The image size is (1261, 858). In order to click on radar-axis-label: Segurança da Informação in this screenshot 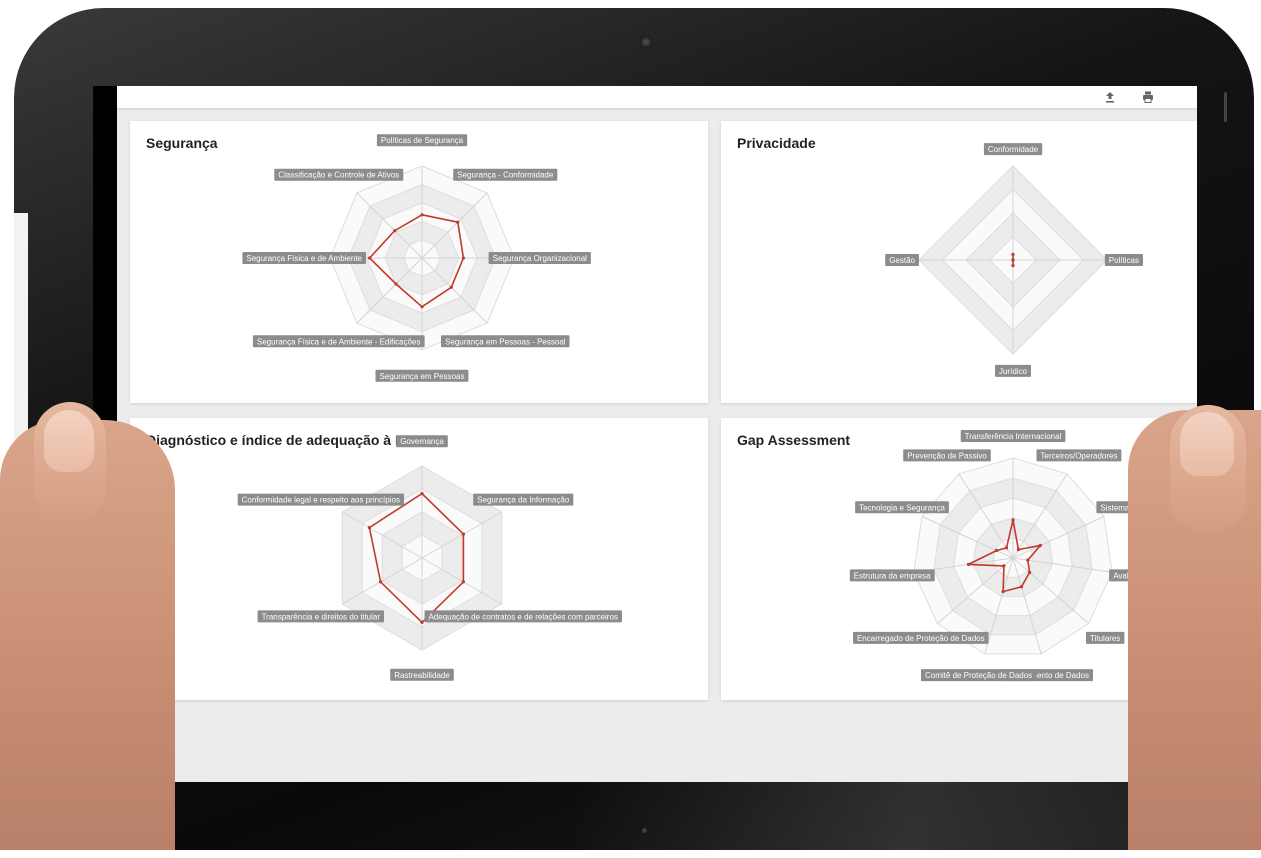, I will do `click(523, 499)`.